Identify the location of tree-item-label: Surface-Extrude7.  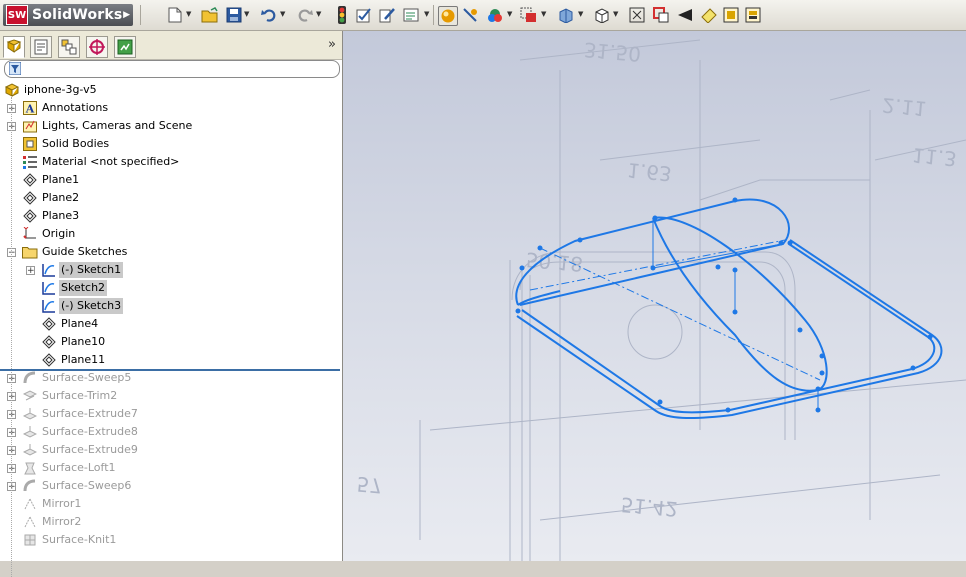
(90, 413).